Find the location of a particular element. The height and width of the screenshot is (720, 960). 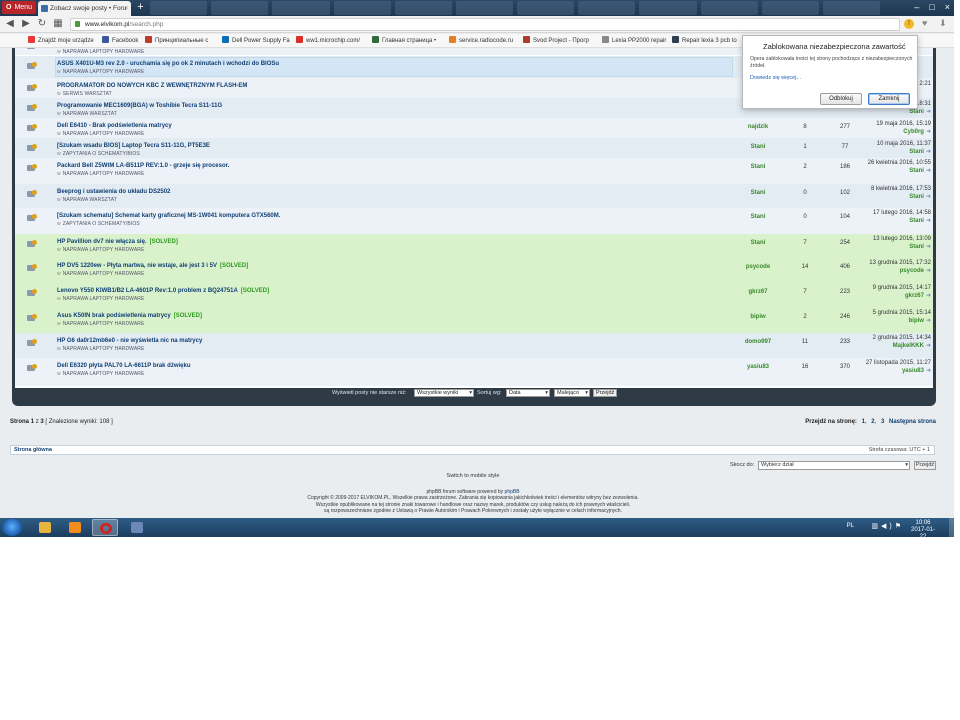

bookmark-item: ww1.microchip.com/ is located at coordinates (328, 40).